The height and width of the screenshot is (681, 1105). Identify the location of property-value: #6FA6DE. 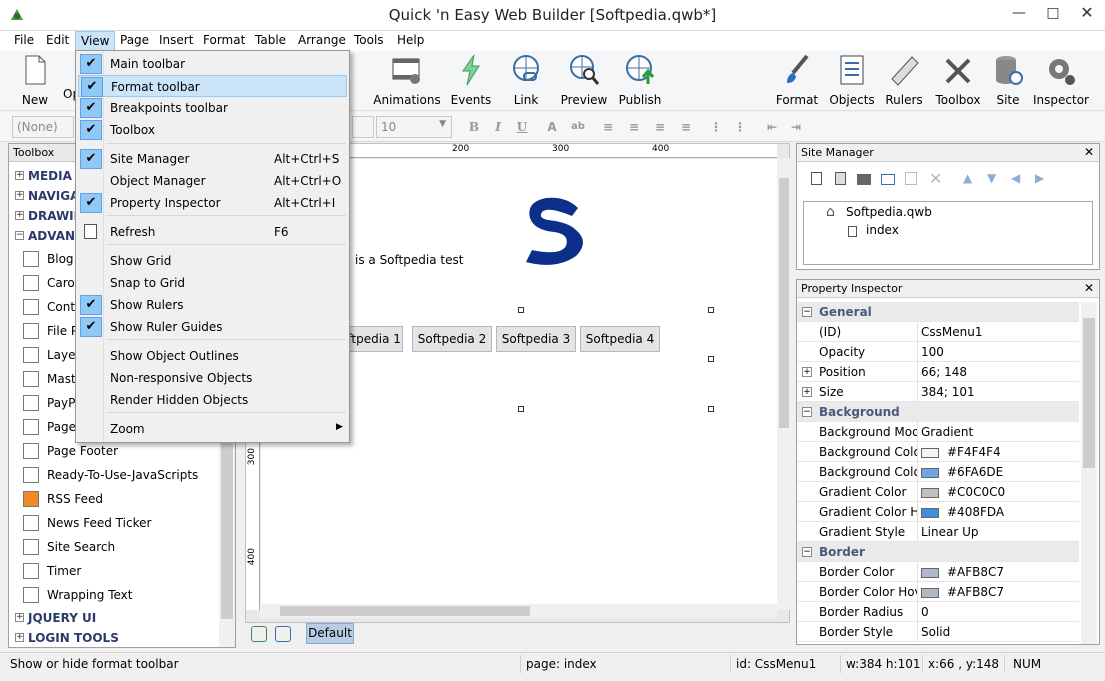
(962, 472).